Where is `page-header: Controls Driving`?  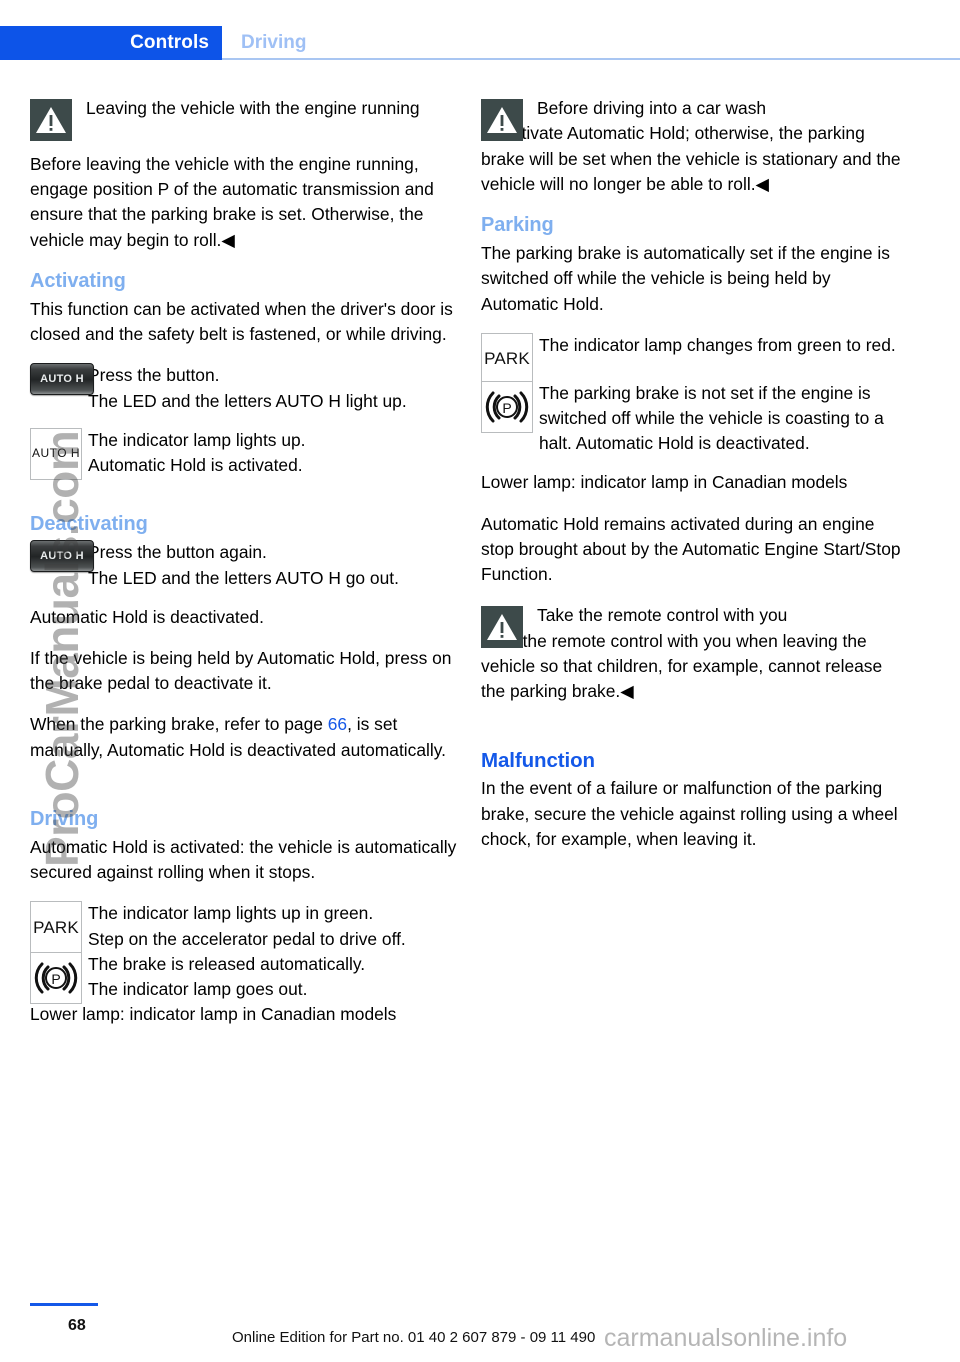
page-header: Controls Driving is located at coordinates (480, 43).